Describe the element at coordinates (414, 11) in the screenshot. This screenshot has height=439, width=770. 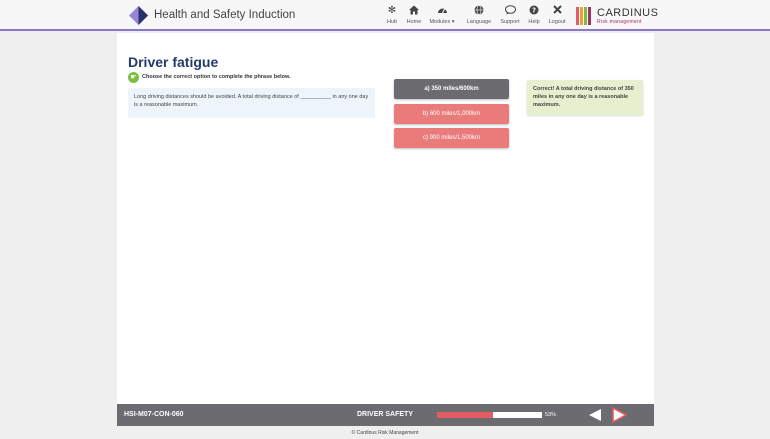
I see `home-icon` at that location.